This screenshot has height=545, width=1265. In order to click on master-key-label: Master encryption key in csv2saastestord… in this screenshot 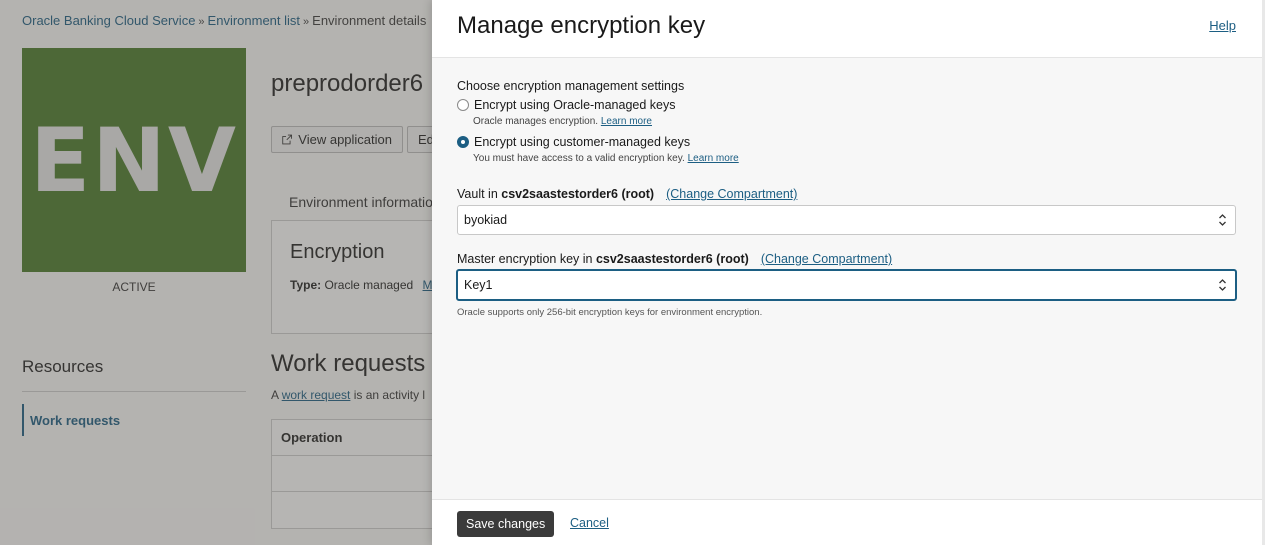, I will do `click(674, 259)`.